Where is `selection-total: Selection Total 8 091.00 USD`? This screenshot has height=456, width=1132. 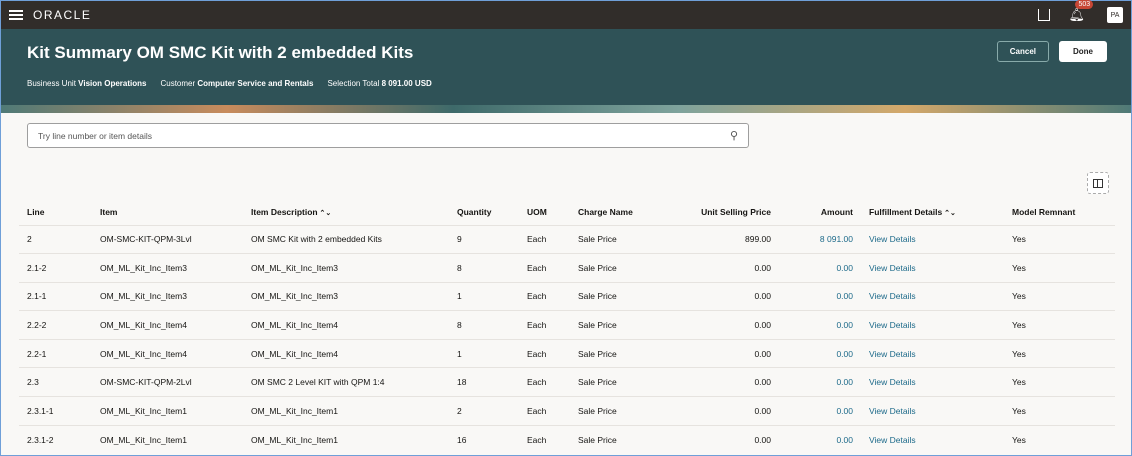
selection-total: Selection Total 8 091.00 USD is located at coordinates (379, 83).